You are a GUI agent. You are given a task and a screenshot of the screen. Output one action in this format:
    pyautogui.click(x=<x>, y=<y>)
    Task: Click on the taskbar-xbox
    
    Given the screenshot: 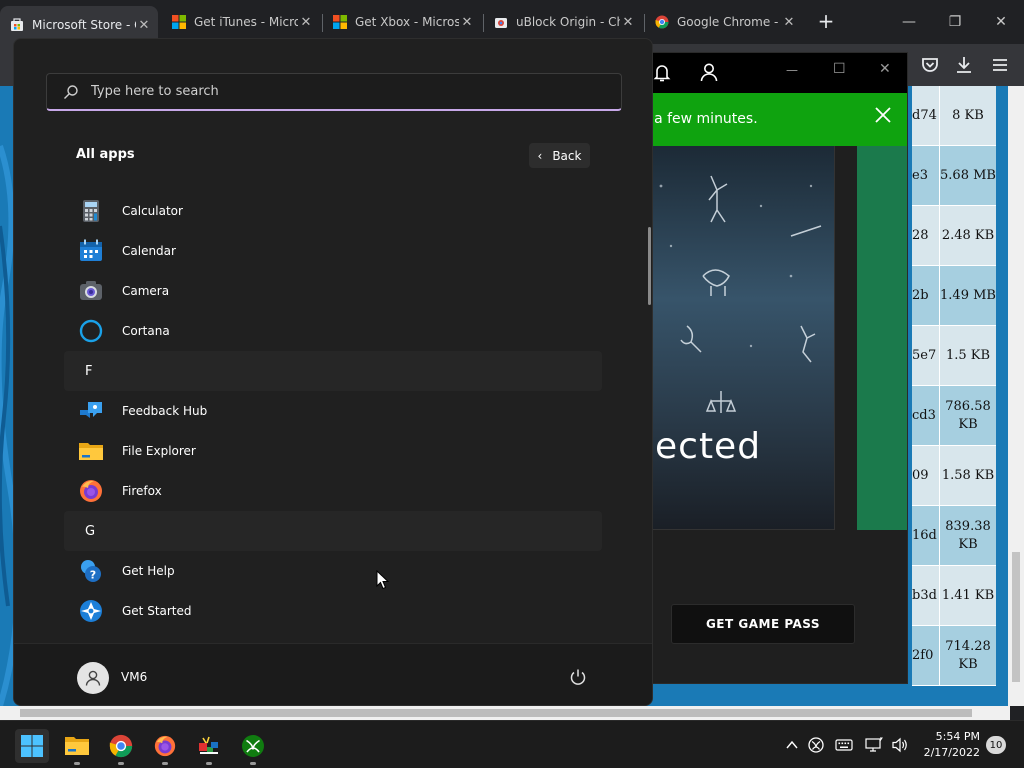 What is the action you would take?
    pyautogui.click(x=253, y=747)
    